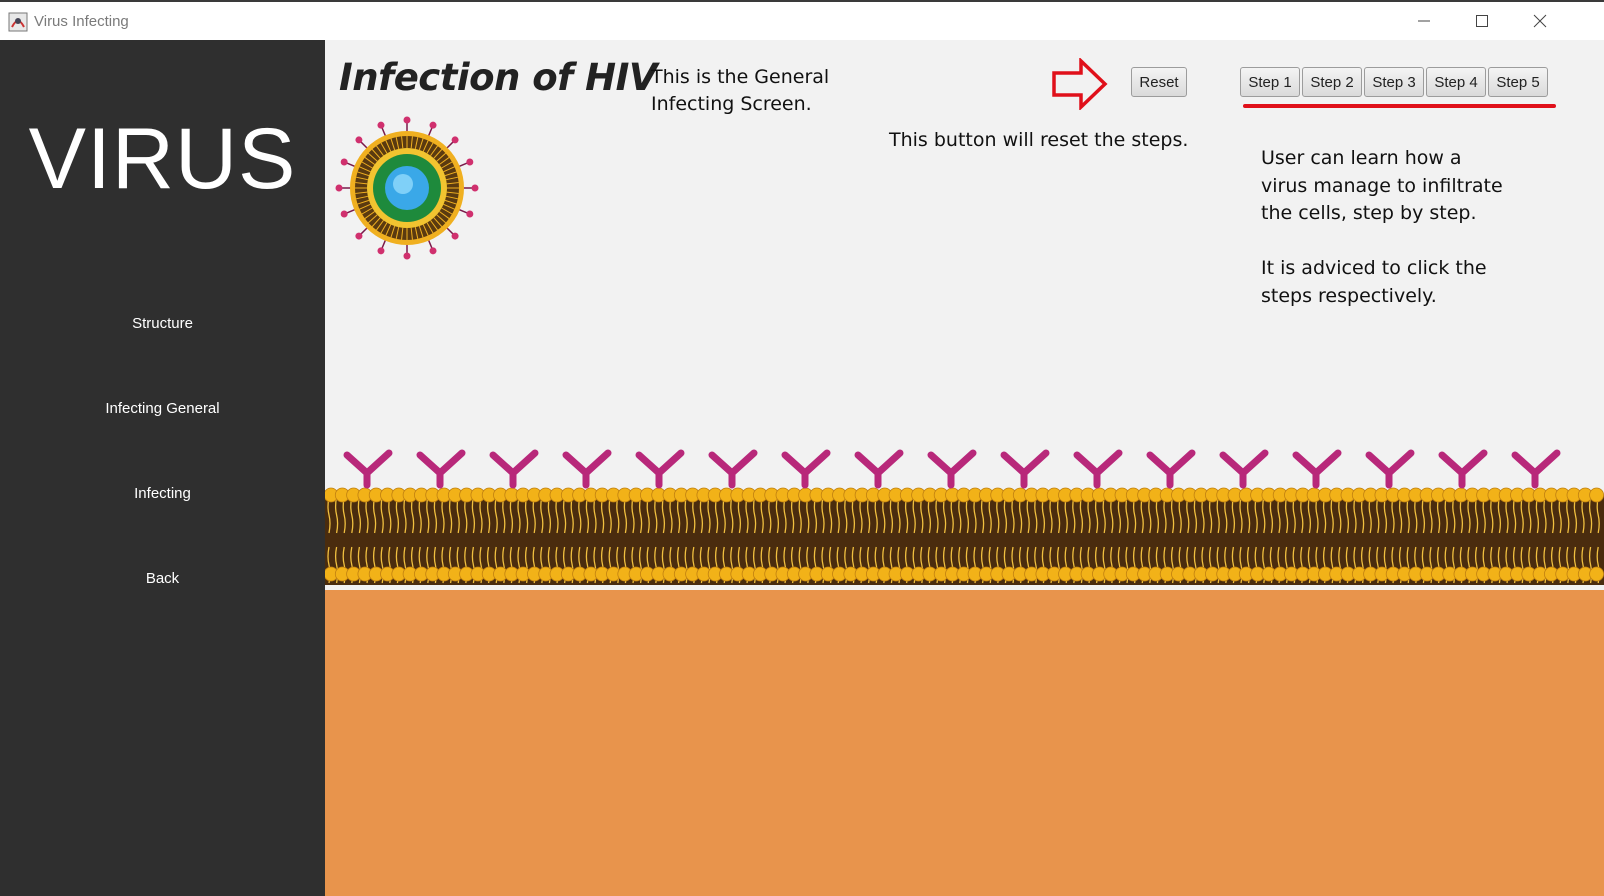 Image resolution: width=1604 pixels, height=896 pixels. I want to click on reset-button: Reset, so click(1159, 82).